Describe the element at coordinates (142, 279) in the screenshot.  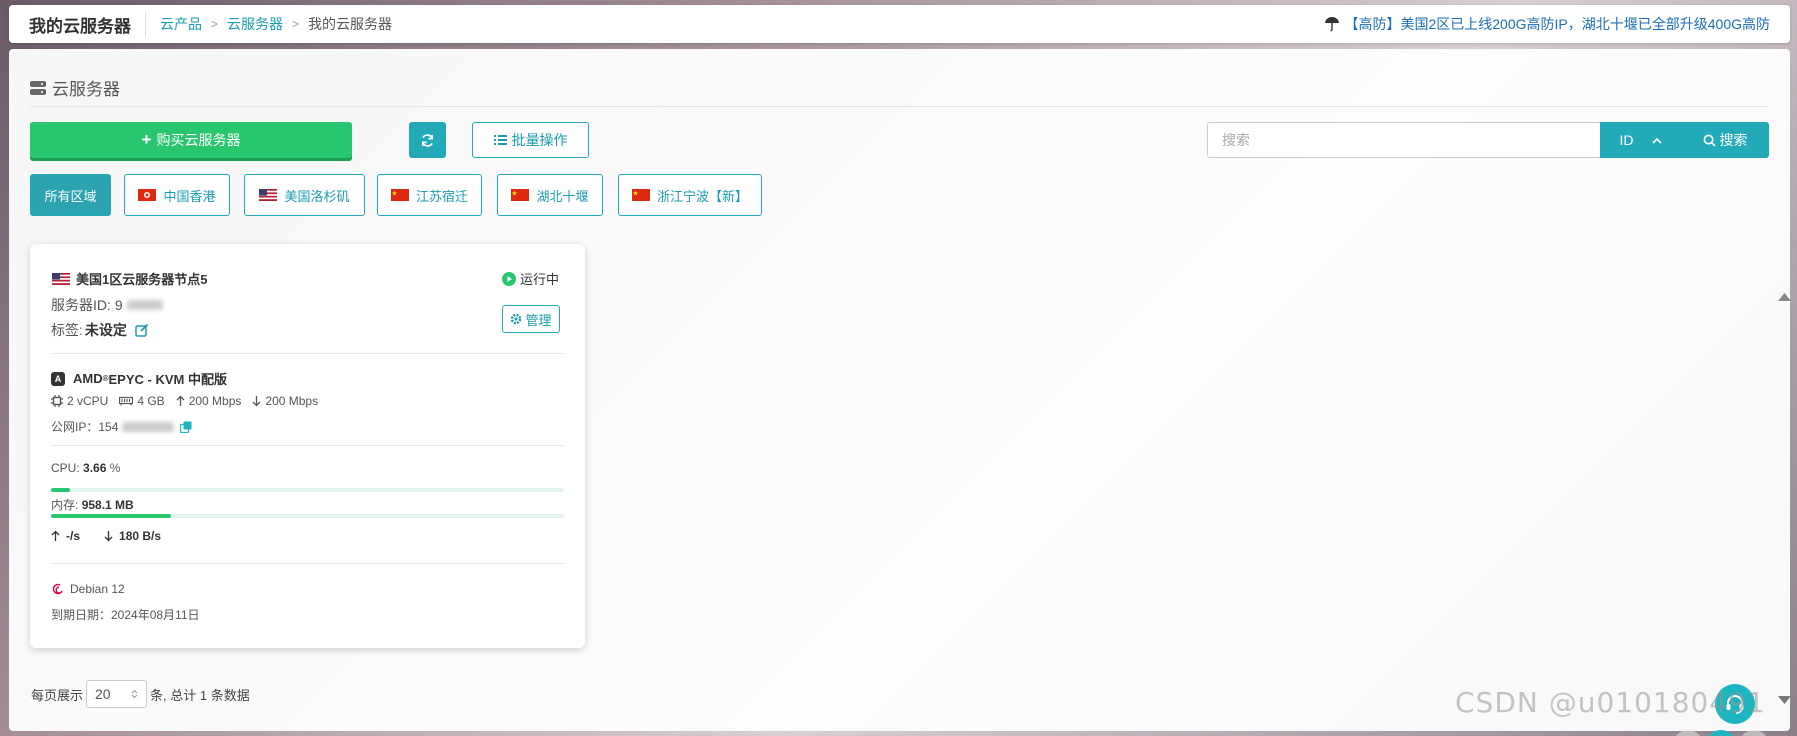
I see `server-name-text: 美国1区云服务器节点5` at that location.